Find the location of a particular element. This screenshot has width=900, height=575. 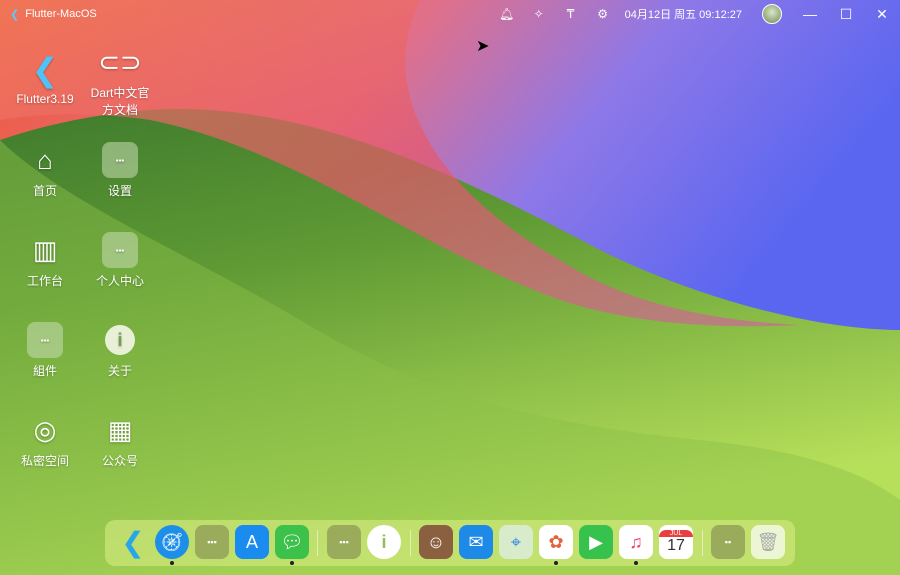

desktop-item-label: 设置 is located at coordinates (119, 191).